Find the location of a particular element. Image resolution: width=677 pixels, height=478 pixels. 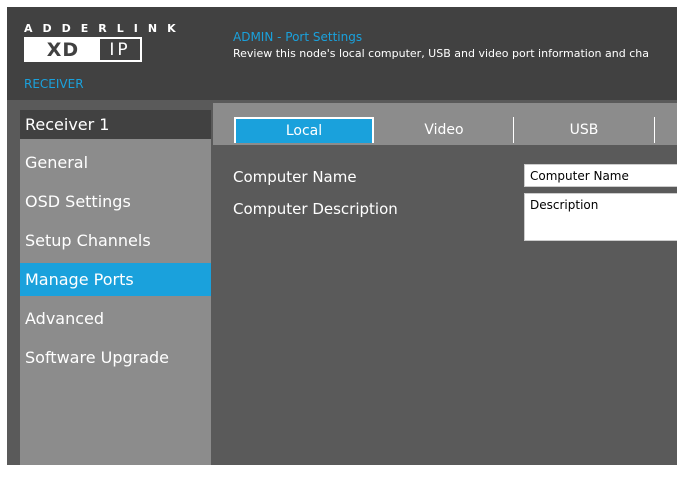

sidebar-item-osd-settings: OSD Settings is located at coordinates (115, 201).